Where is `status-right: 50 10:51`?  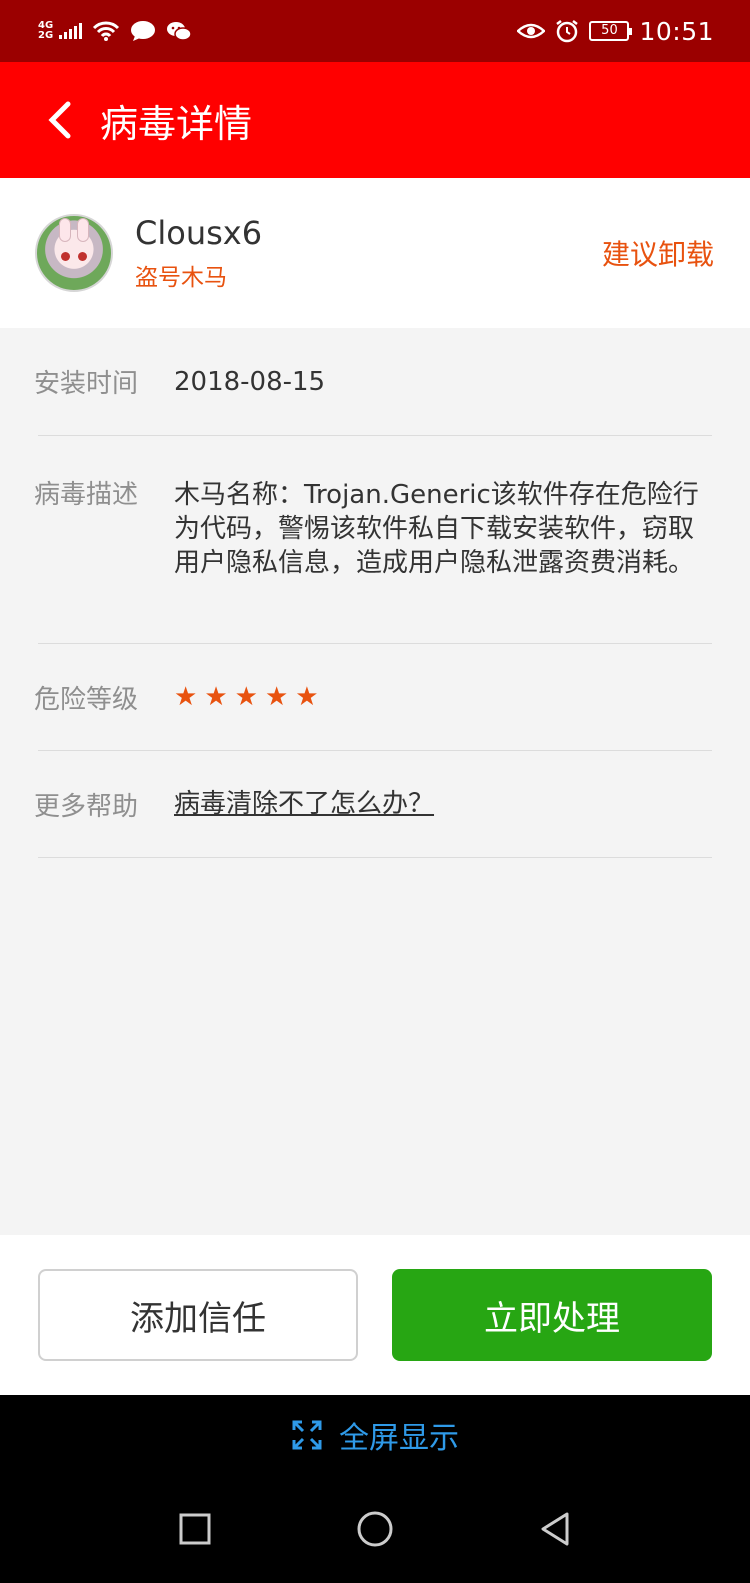 status-right: 50 10:51 is located at coordinates (615, 31).